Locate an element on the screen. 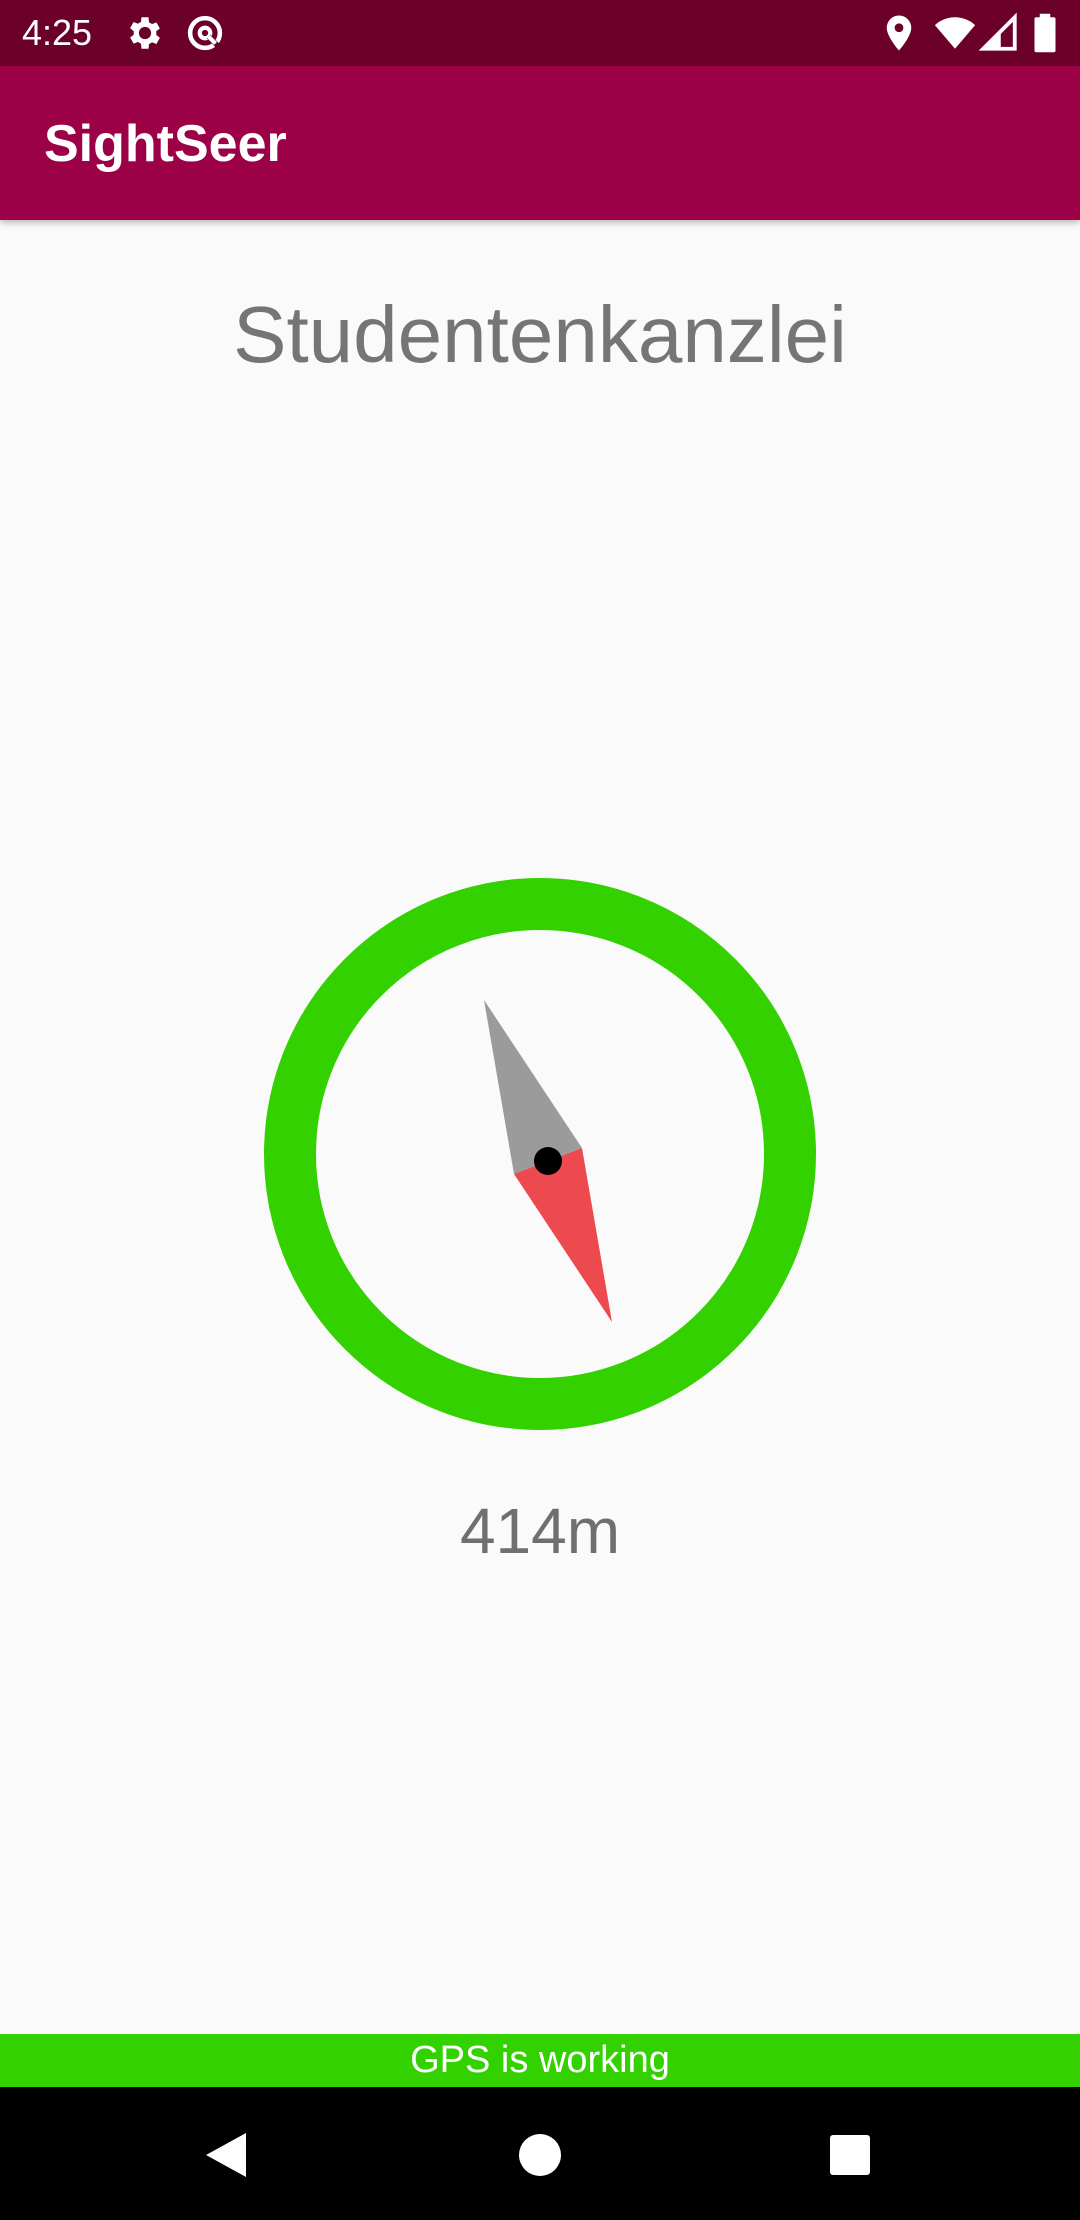  gps-status-banner: GPS is working is located at coordinates (540, 2060).